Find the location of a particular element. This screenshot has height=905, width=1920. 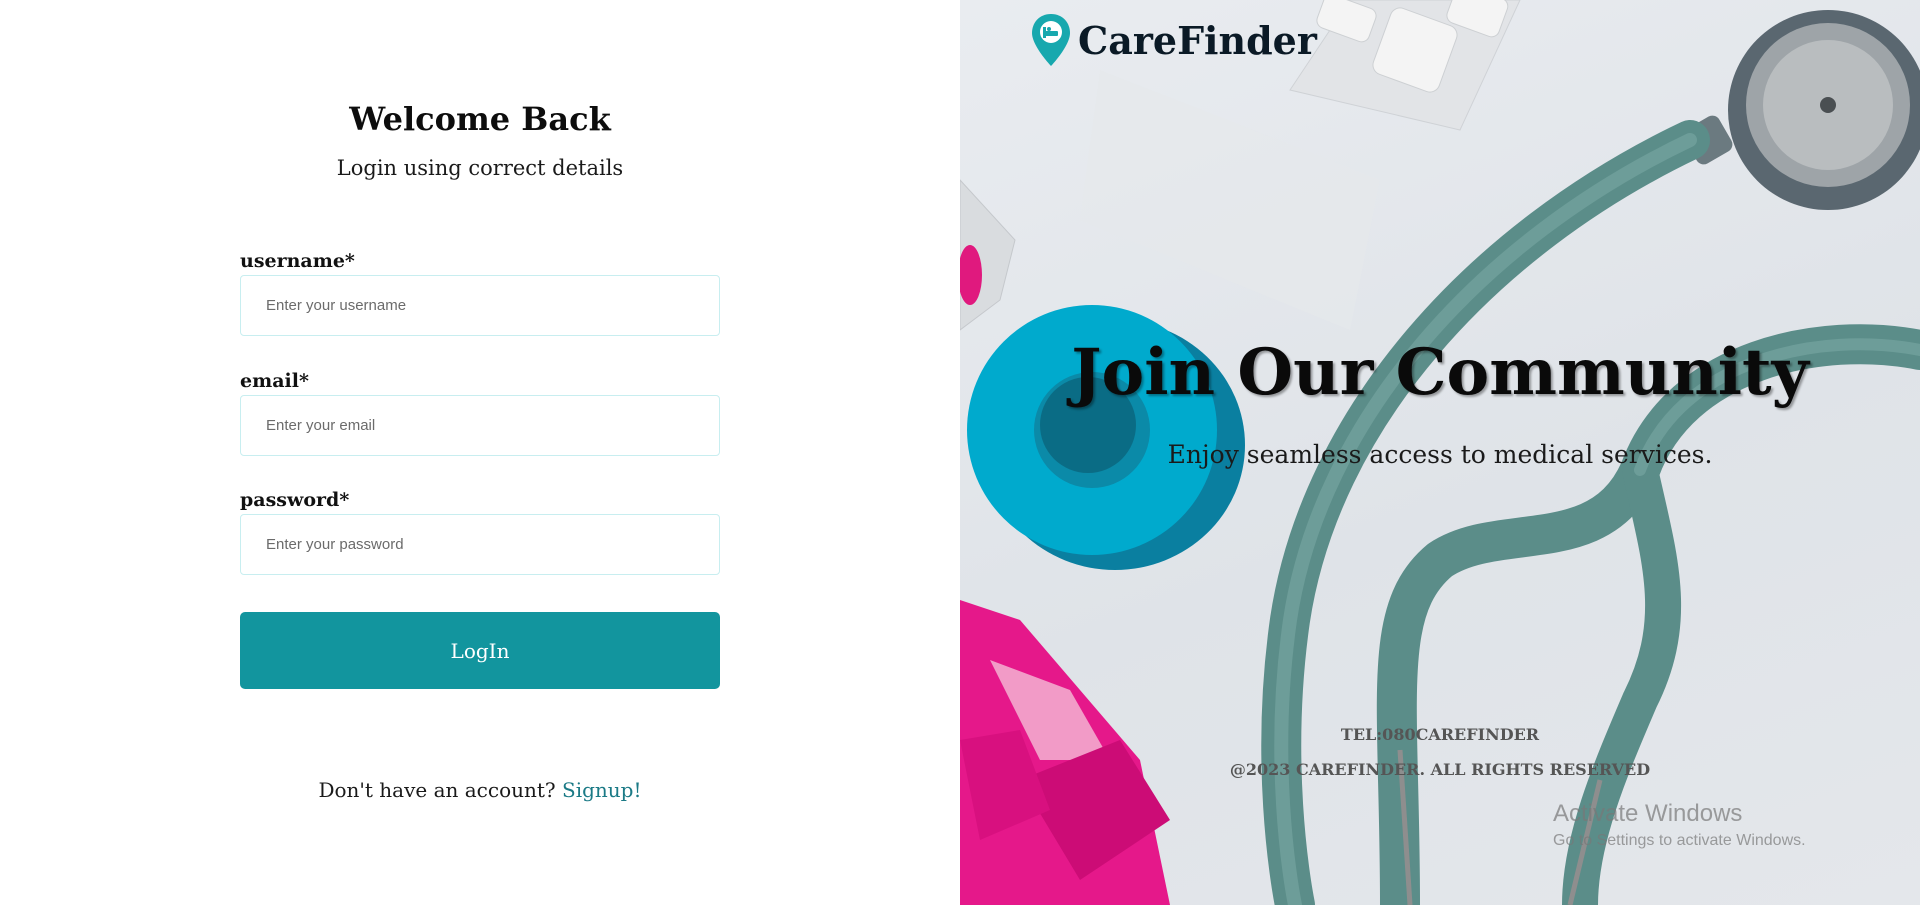

email-input is located at coordinates (480, 425).